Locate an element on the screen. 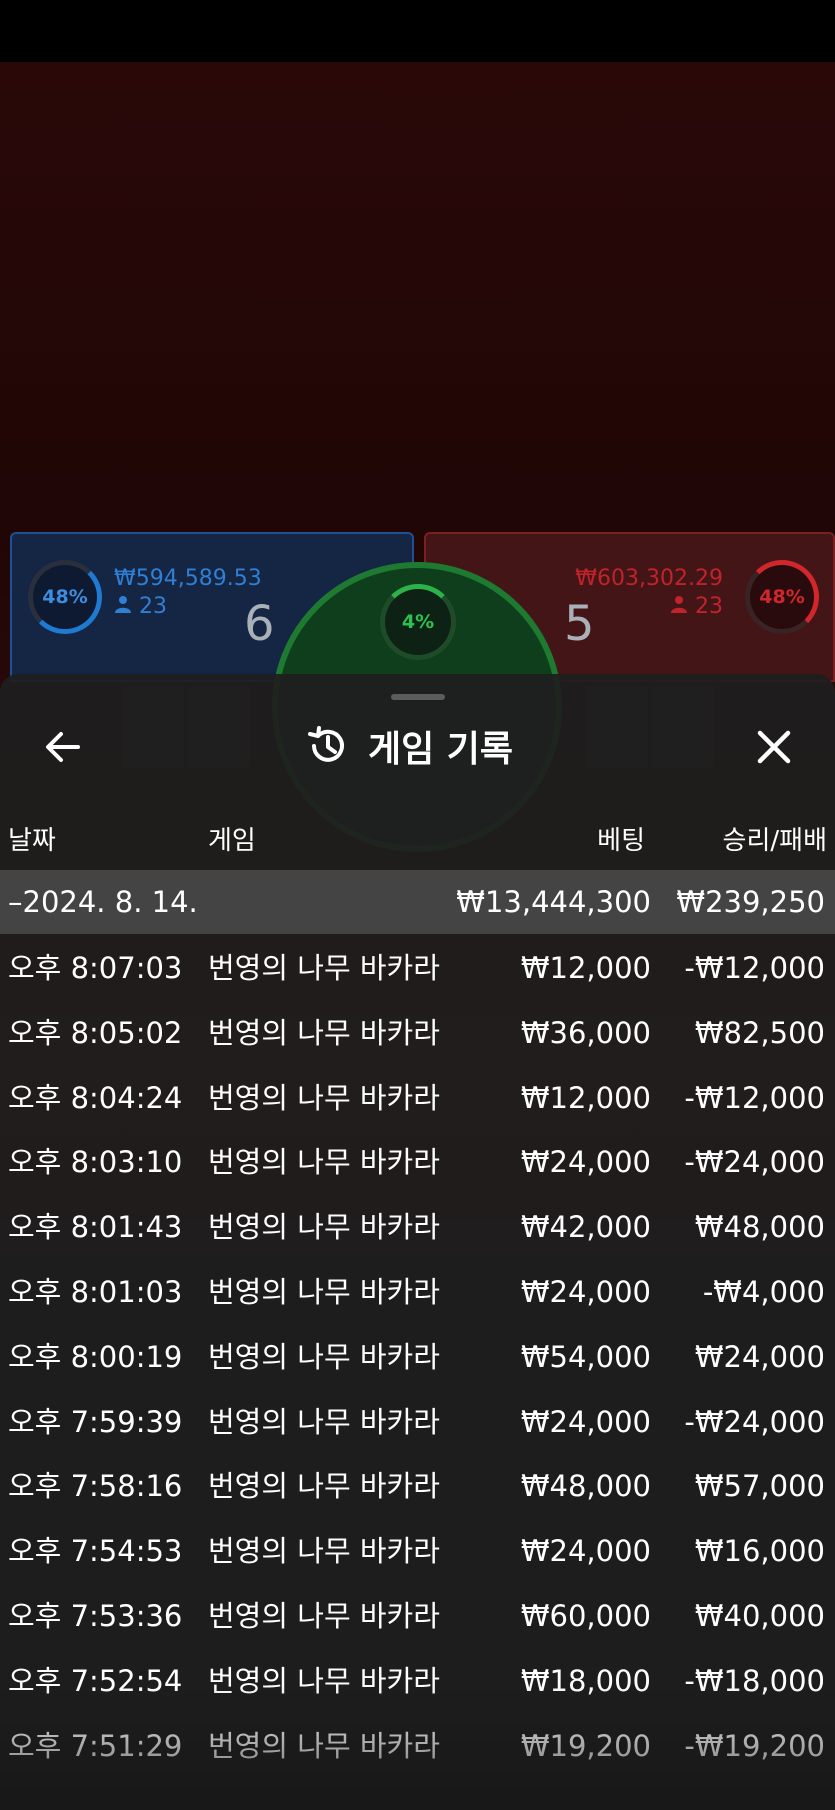 This screenshot has height=1810, width=835. player-percent: 48% is located at coordinates (65, 597).